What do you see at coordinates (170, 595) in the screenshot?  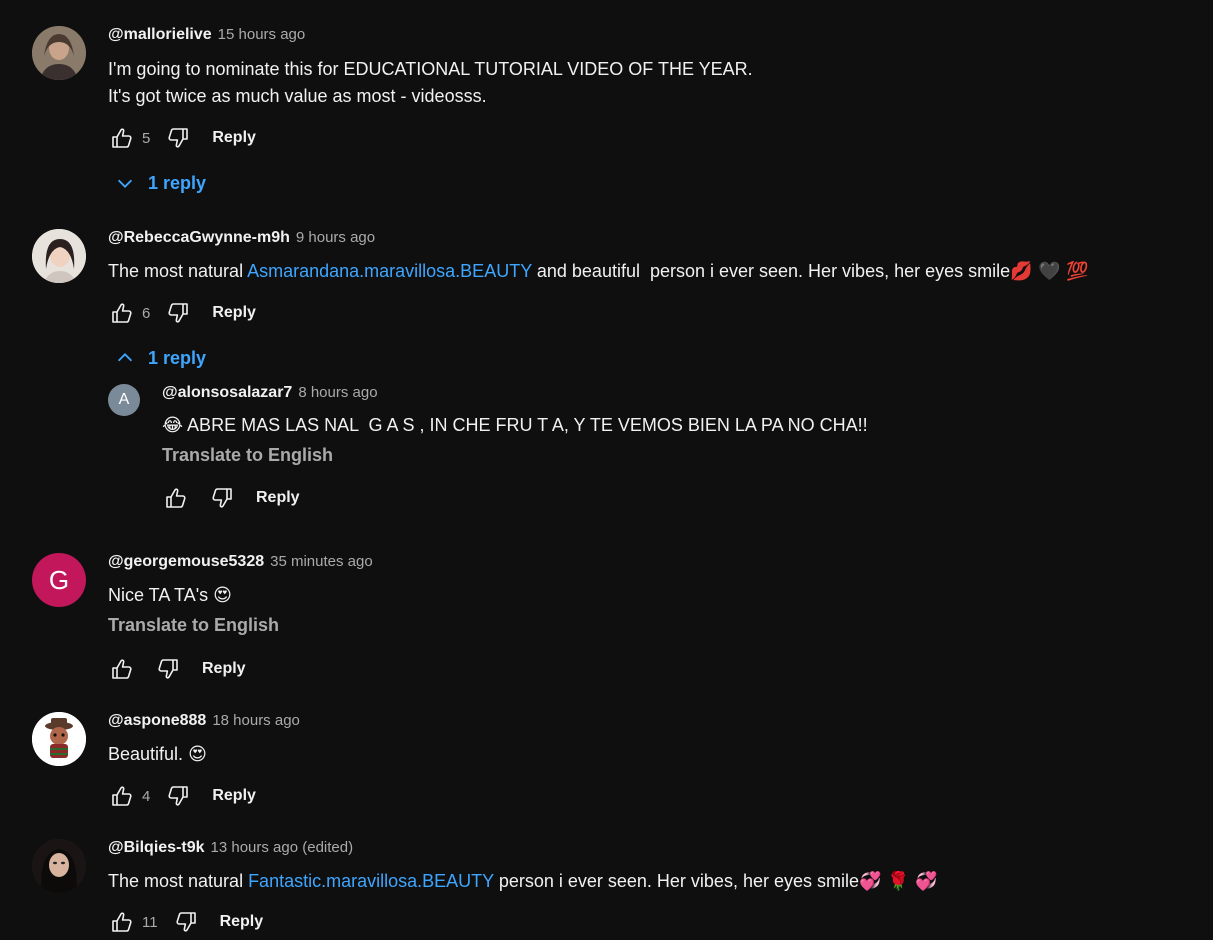 I see `comment-text: Nice TA TA's 😍` at bounding box center [170, 595].